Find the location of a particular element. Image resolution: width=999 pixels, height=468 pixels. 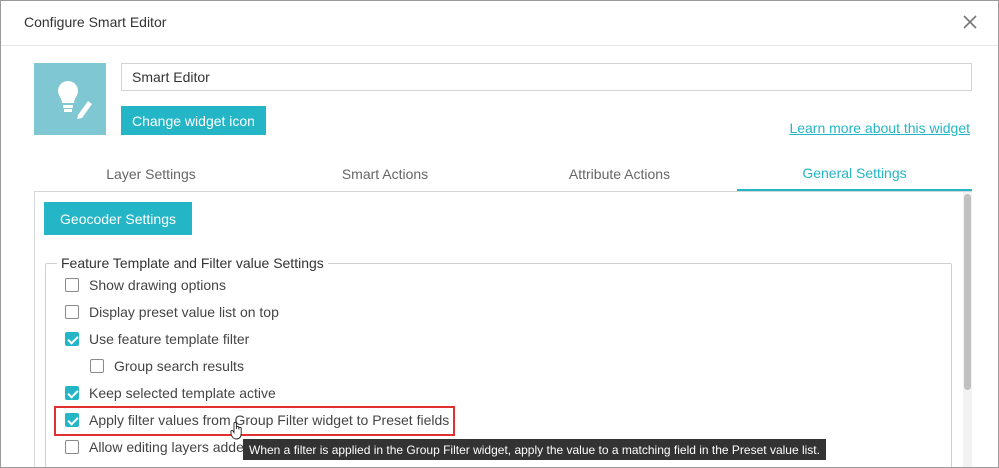

close-icon is located at coordinates (970, 22).